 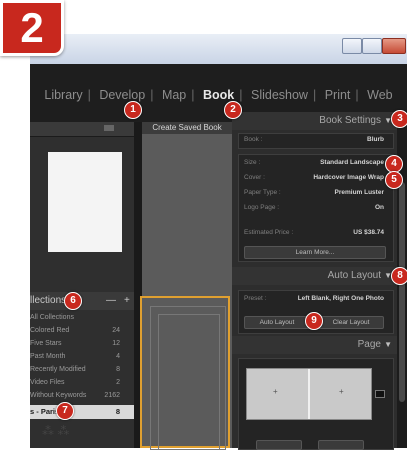 What do you see at coordinates (352, 46) in the screenshot?
I see `minimize-button` at bounding box center [352, 46].